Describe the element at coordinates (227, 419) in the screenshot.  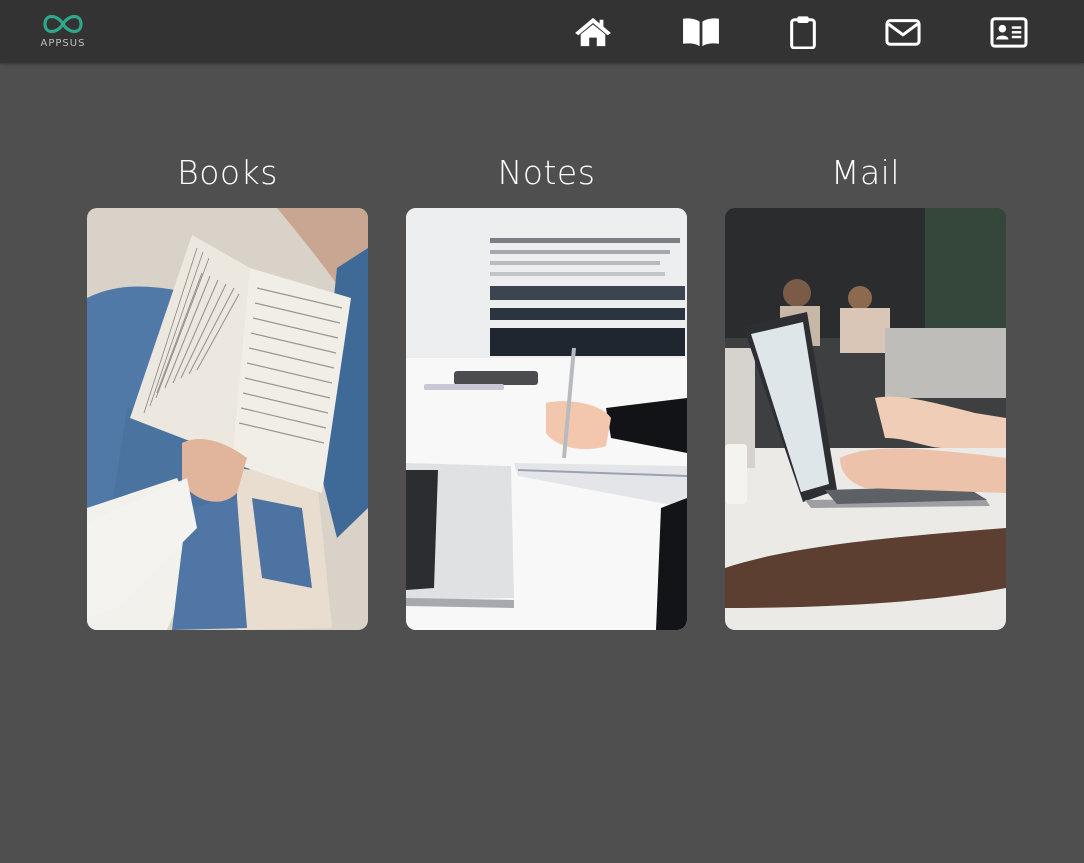
I see `person-reading-open-book-photo` at that location.